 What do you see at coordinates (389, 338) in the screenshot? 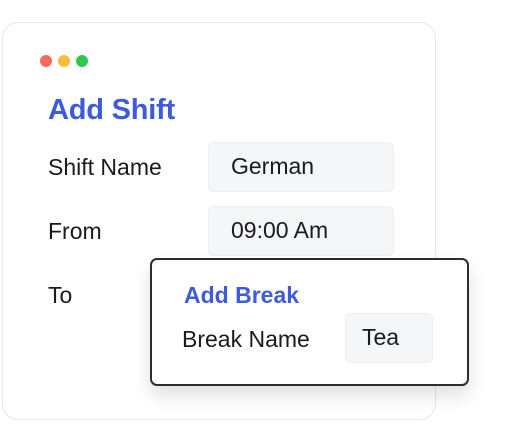
I see `break-name-input: Tea` at bounding box center [389, 338].